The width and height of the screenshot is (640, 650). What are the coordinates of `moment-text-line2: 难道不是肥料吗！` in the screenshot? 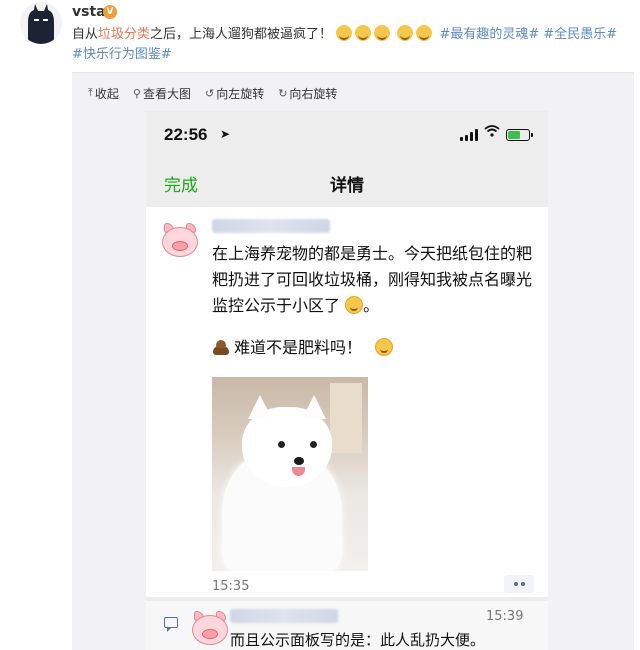 It's located at (298, 347).